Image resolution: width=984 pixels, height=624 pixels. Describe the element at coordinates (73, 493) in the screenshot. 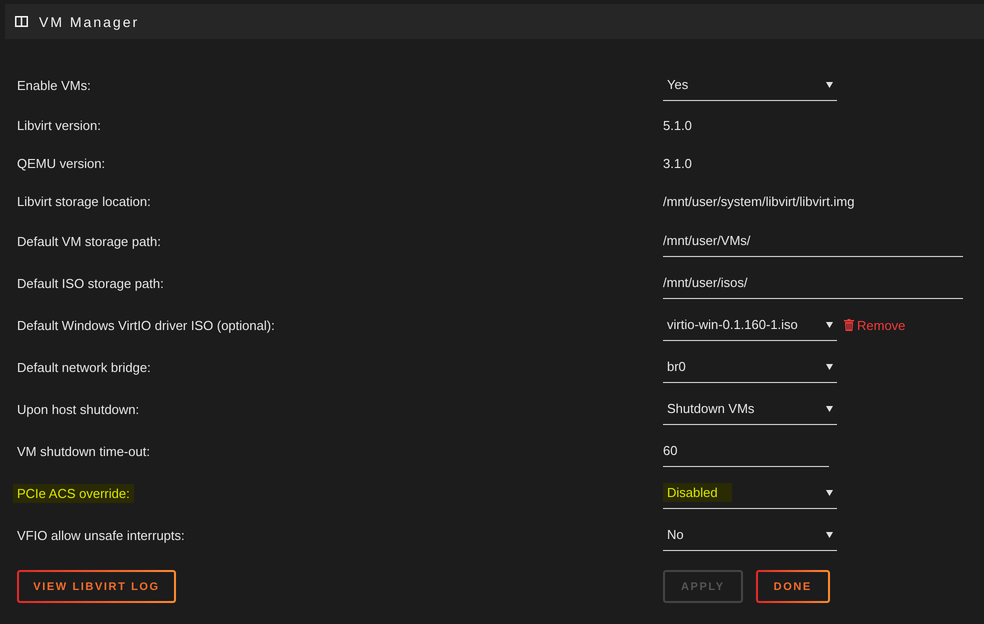

I see `setting-label: PCIe ACS override:` at that location.